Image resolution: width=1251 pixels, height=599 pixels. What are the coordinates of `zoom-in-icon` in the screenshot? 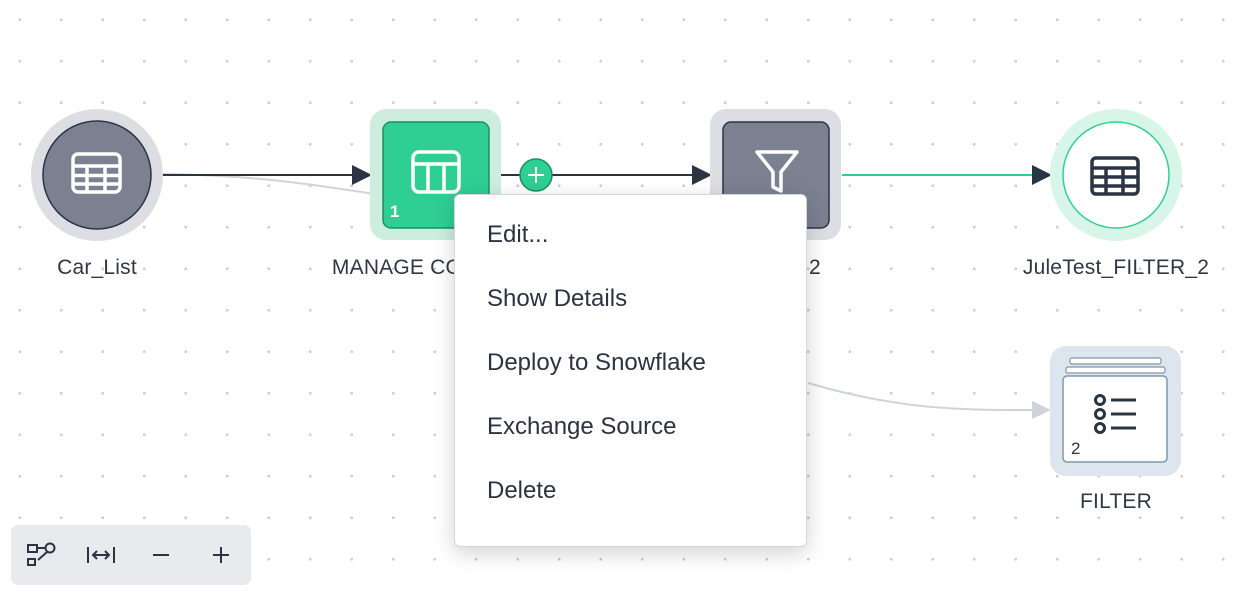 It's located at (221, 555).